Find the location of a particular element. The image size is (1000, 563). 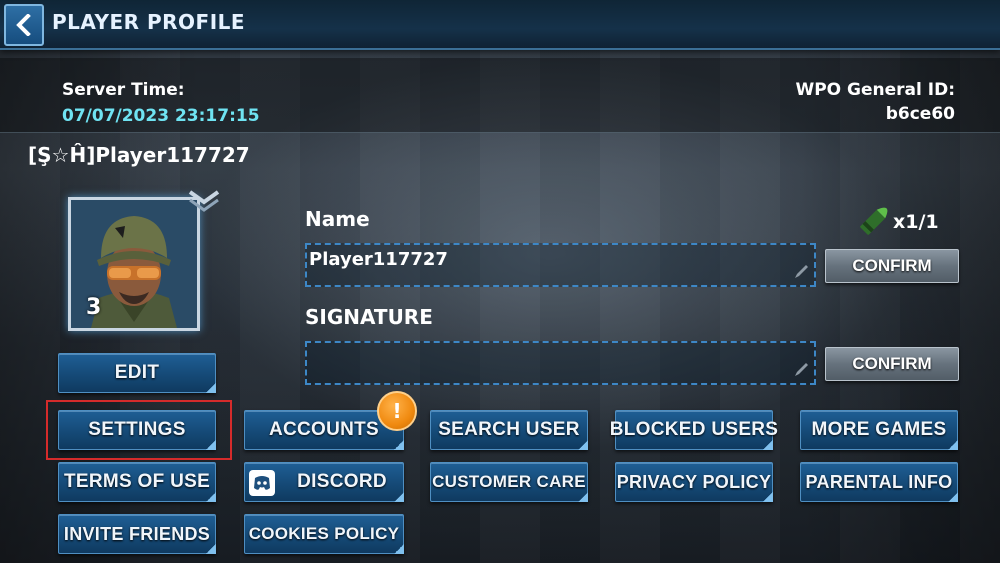

bullet-icon is located at coordinates (874, 221).